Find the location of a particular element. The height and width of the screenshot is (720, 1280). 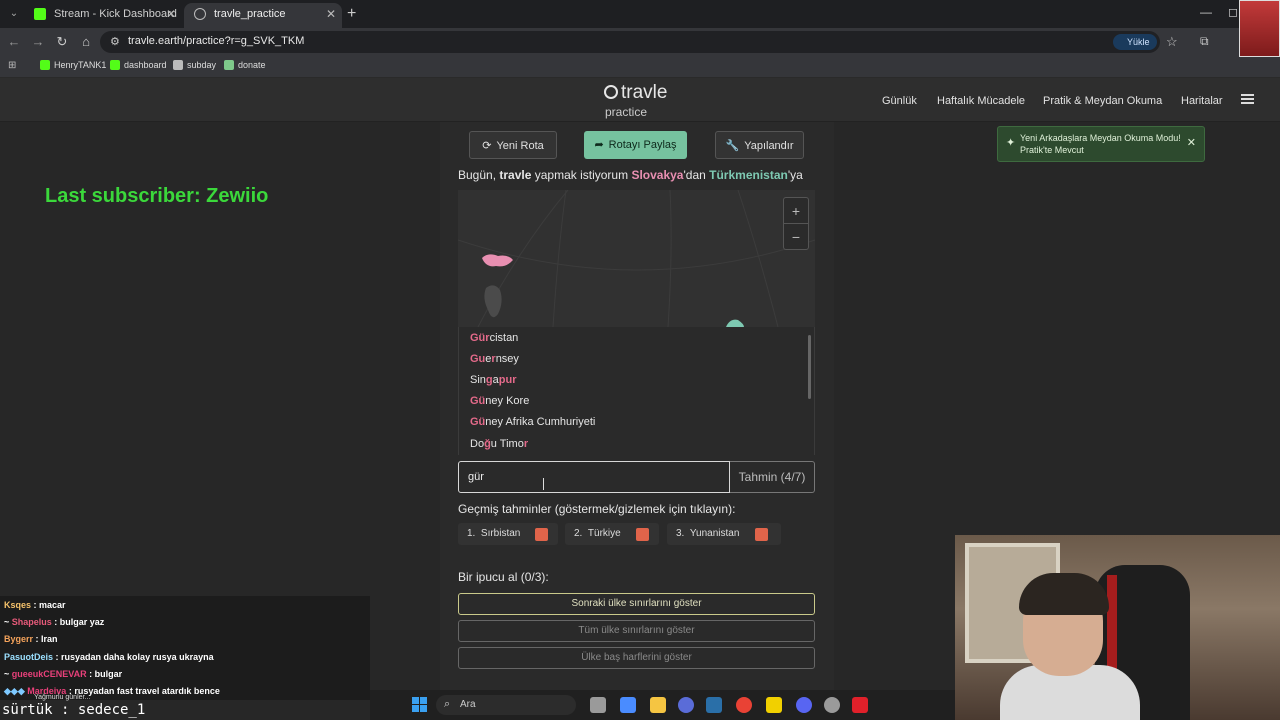

site-info-icon: ⚙ is located at coordinates (115, 41).